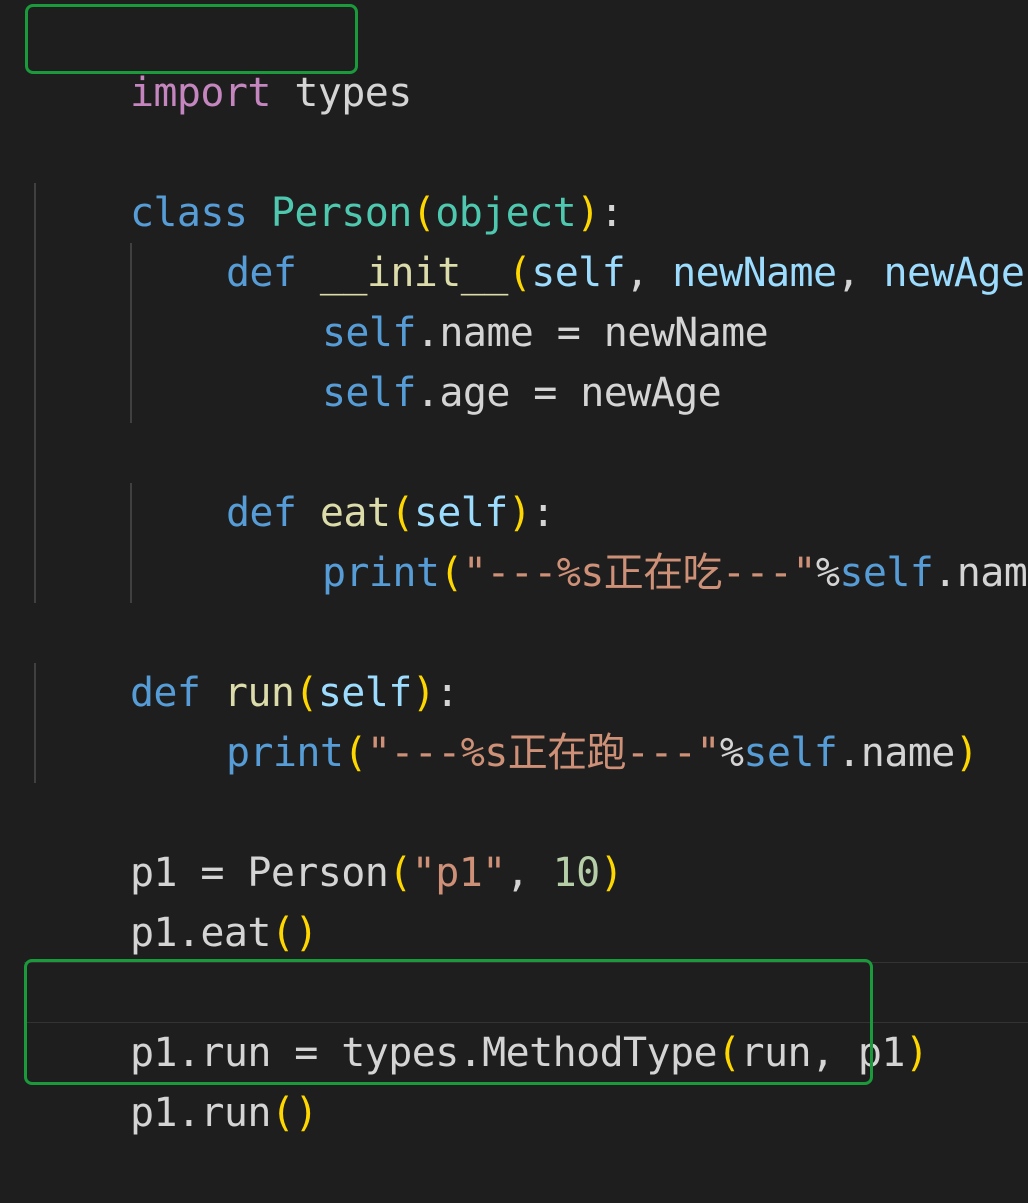  Describe the element at coordinates (330, 179) in the screenshot. I see `code-line-3: class Person(object):` at that location.